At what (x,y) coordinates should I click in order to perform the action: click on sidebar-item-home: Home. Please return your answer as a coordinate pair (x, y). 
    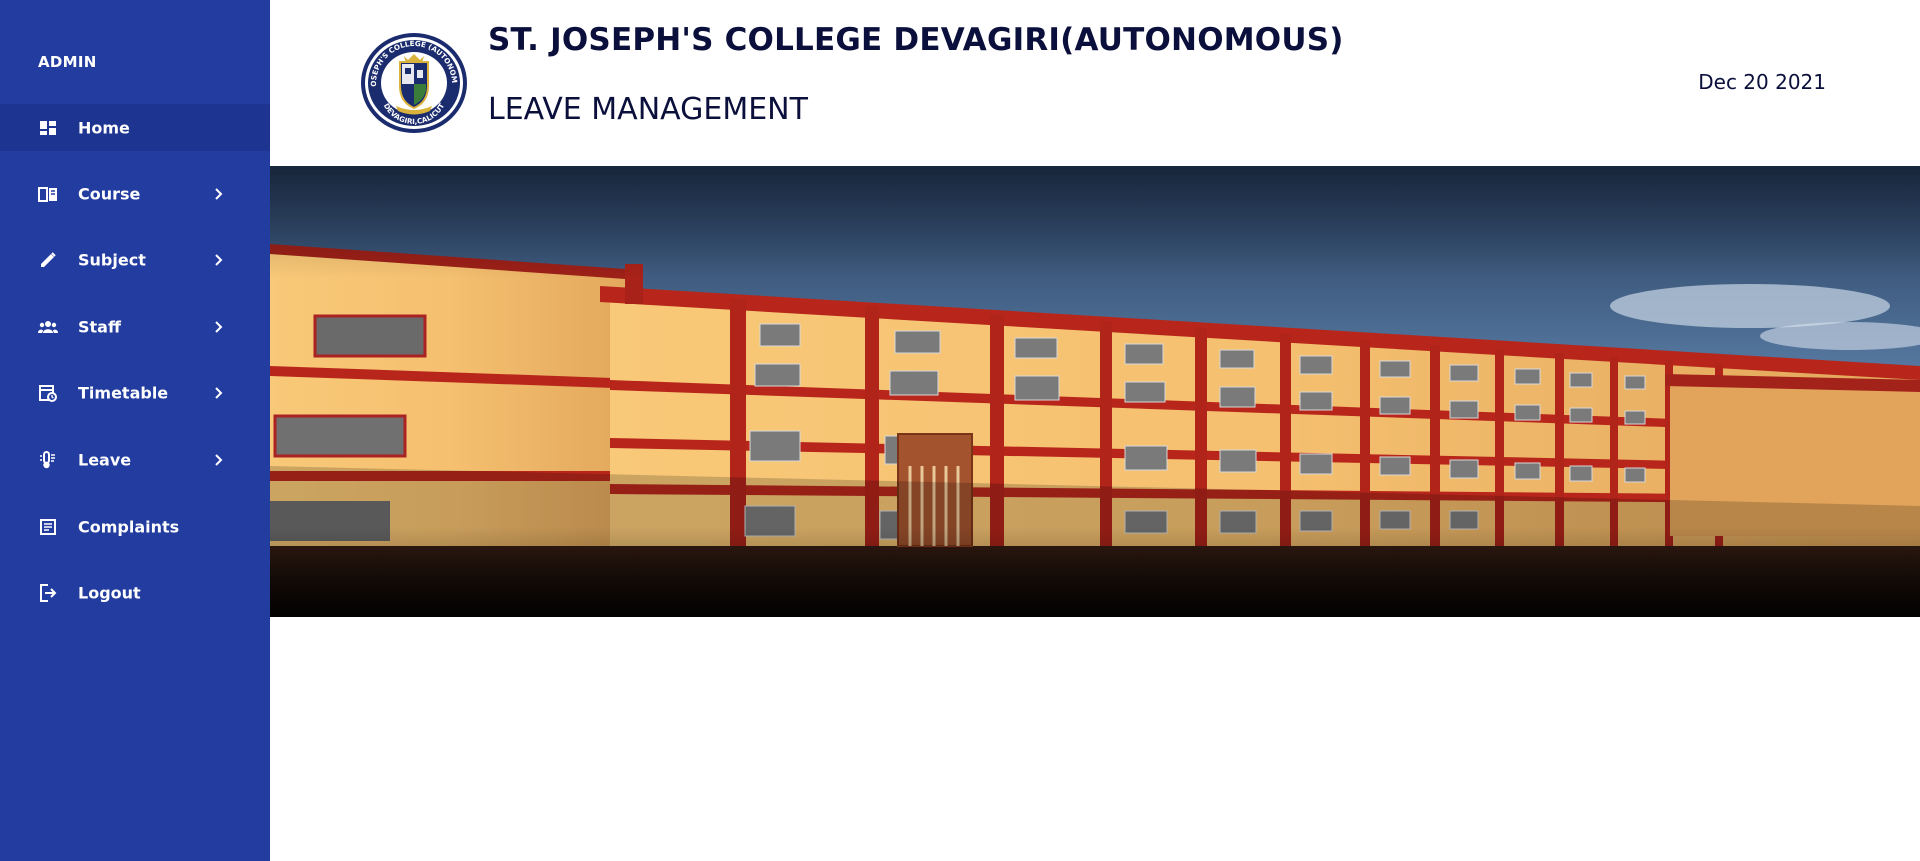
    Looking at the image, I should click on (135, 127).